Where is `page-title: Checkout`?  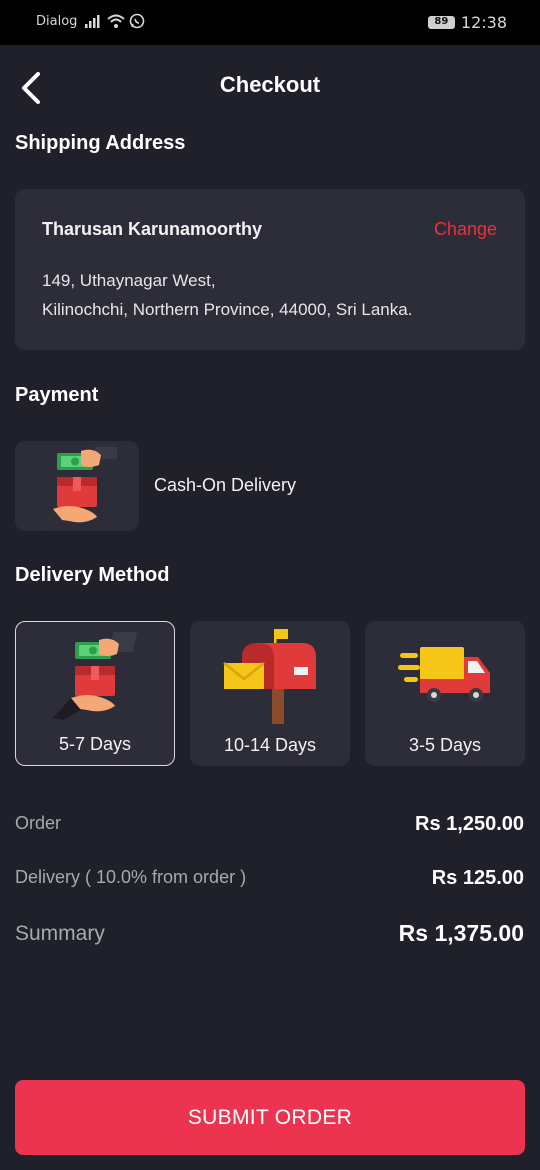 page-title: Checkout is located at coordinates (270, 84).